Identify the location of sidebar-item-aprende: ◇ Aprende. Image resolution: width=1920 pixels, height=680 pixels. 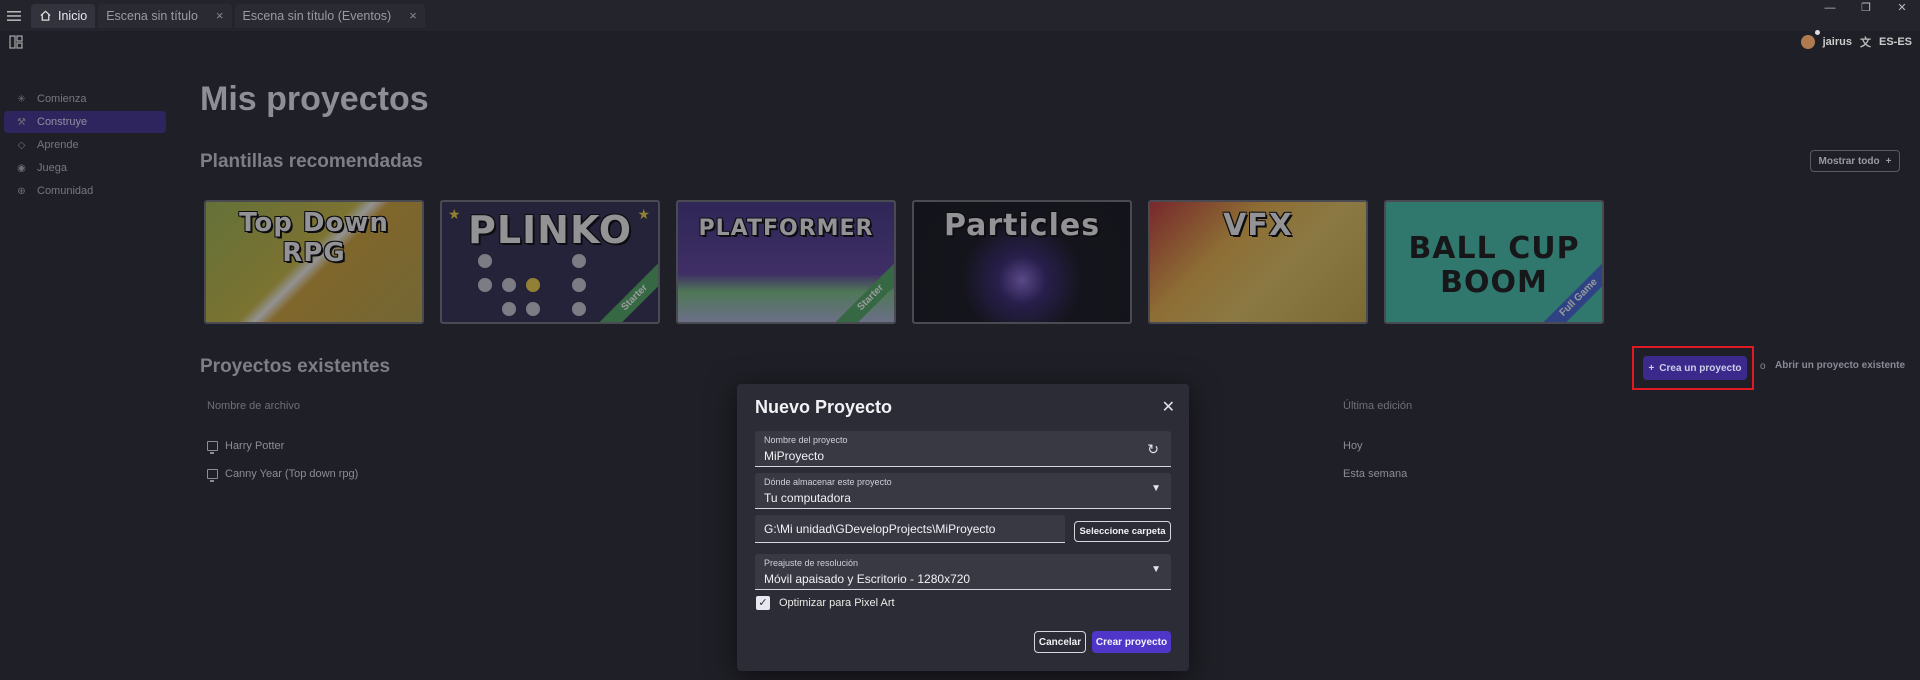
(85, 145).